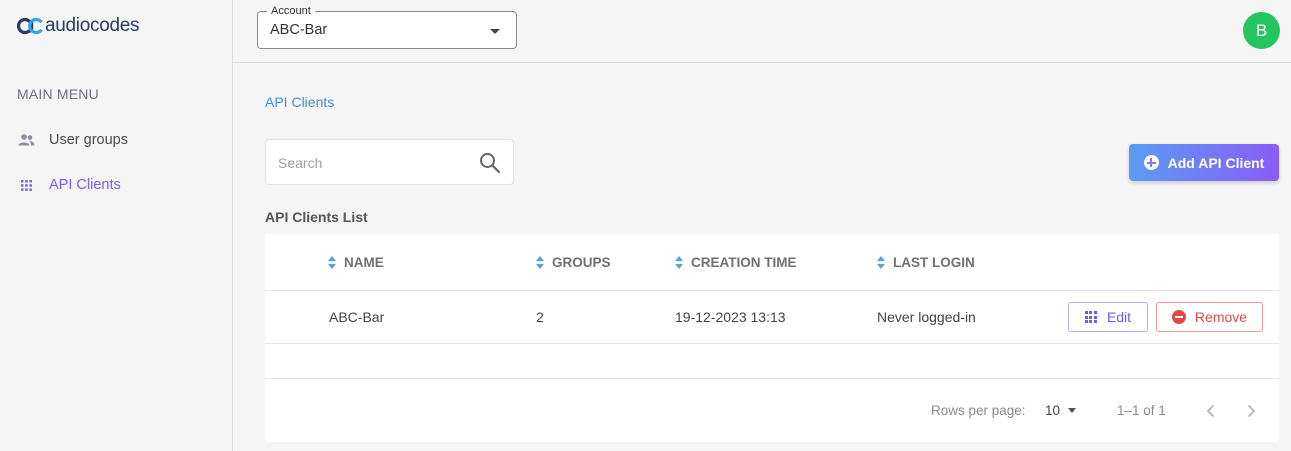  What do you see at coordinates (490, 163) in the screenshot?
I see `search-icon` at bounding box center [490, 163].